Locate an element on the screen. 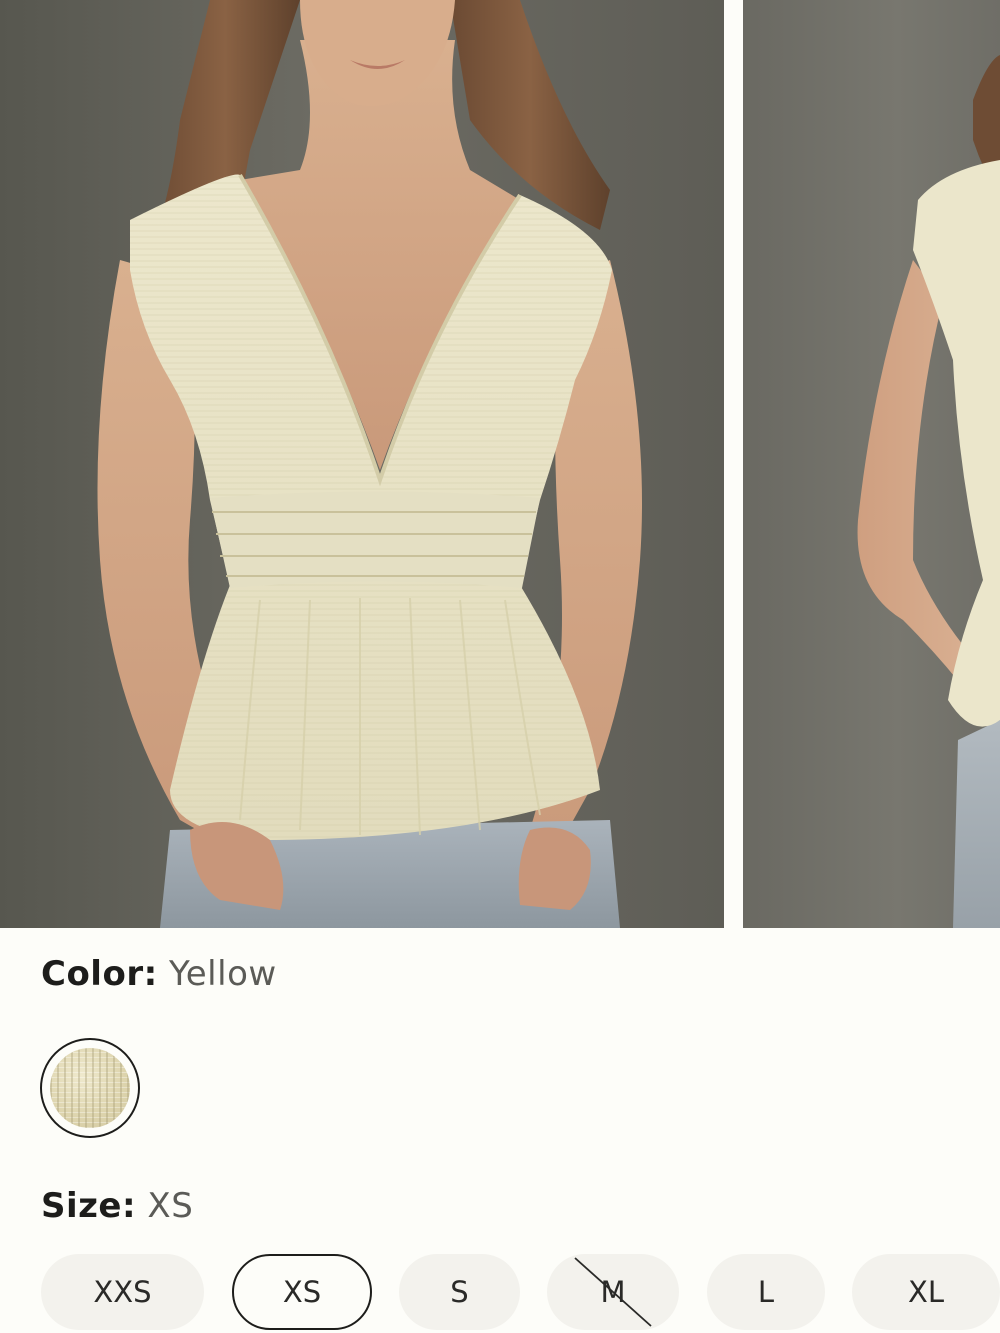 This screenshot has width=1000, height=1333. color-label-row: Color: Yellow is located at coordinates (159, 974).